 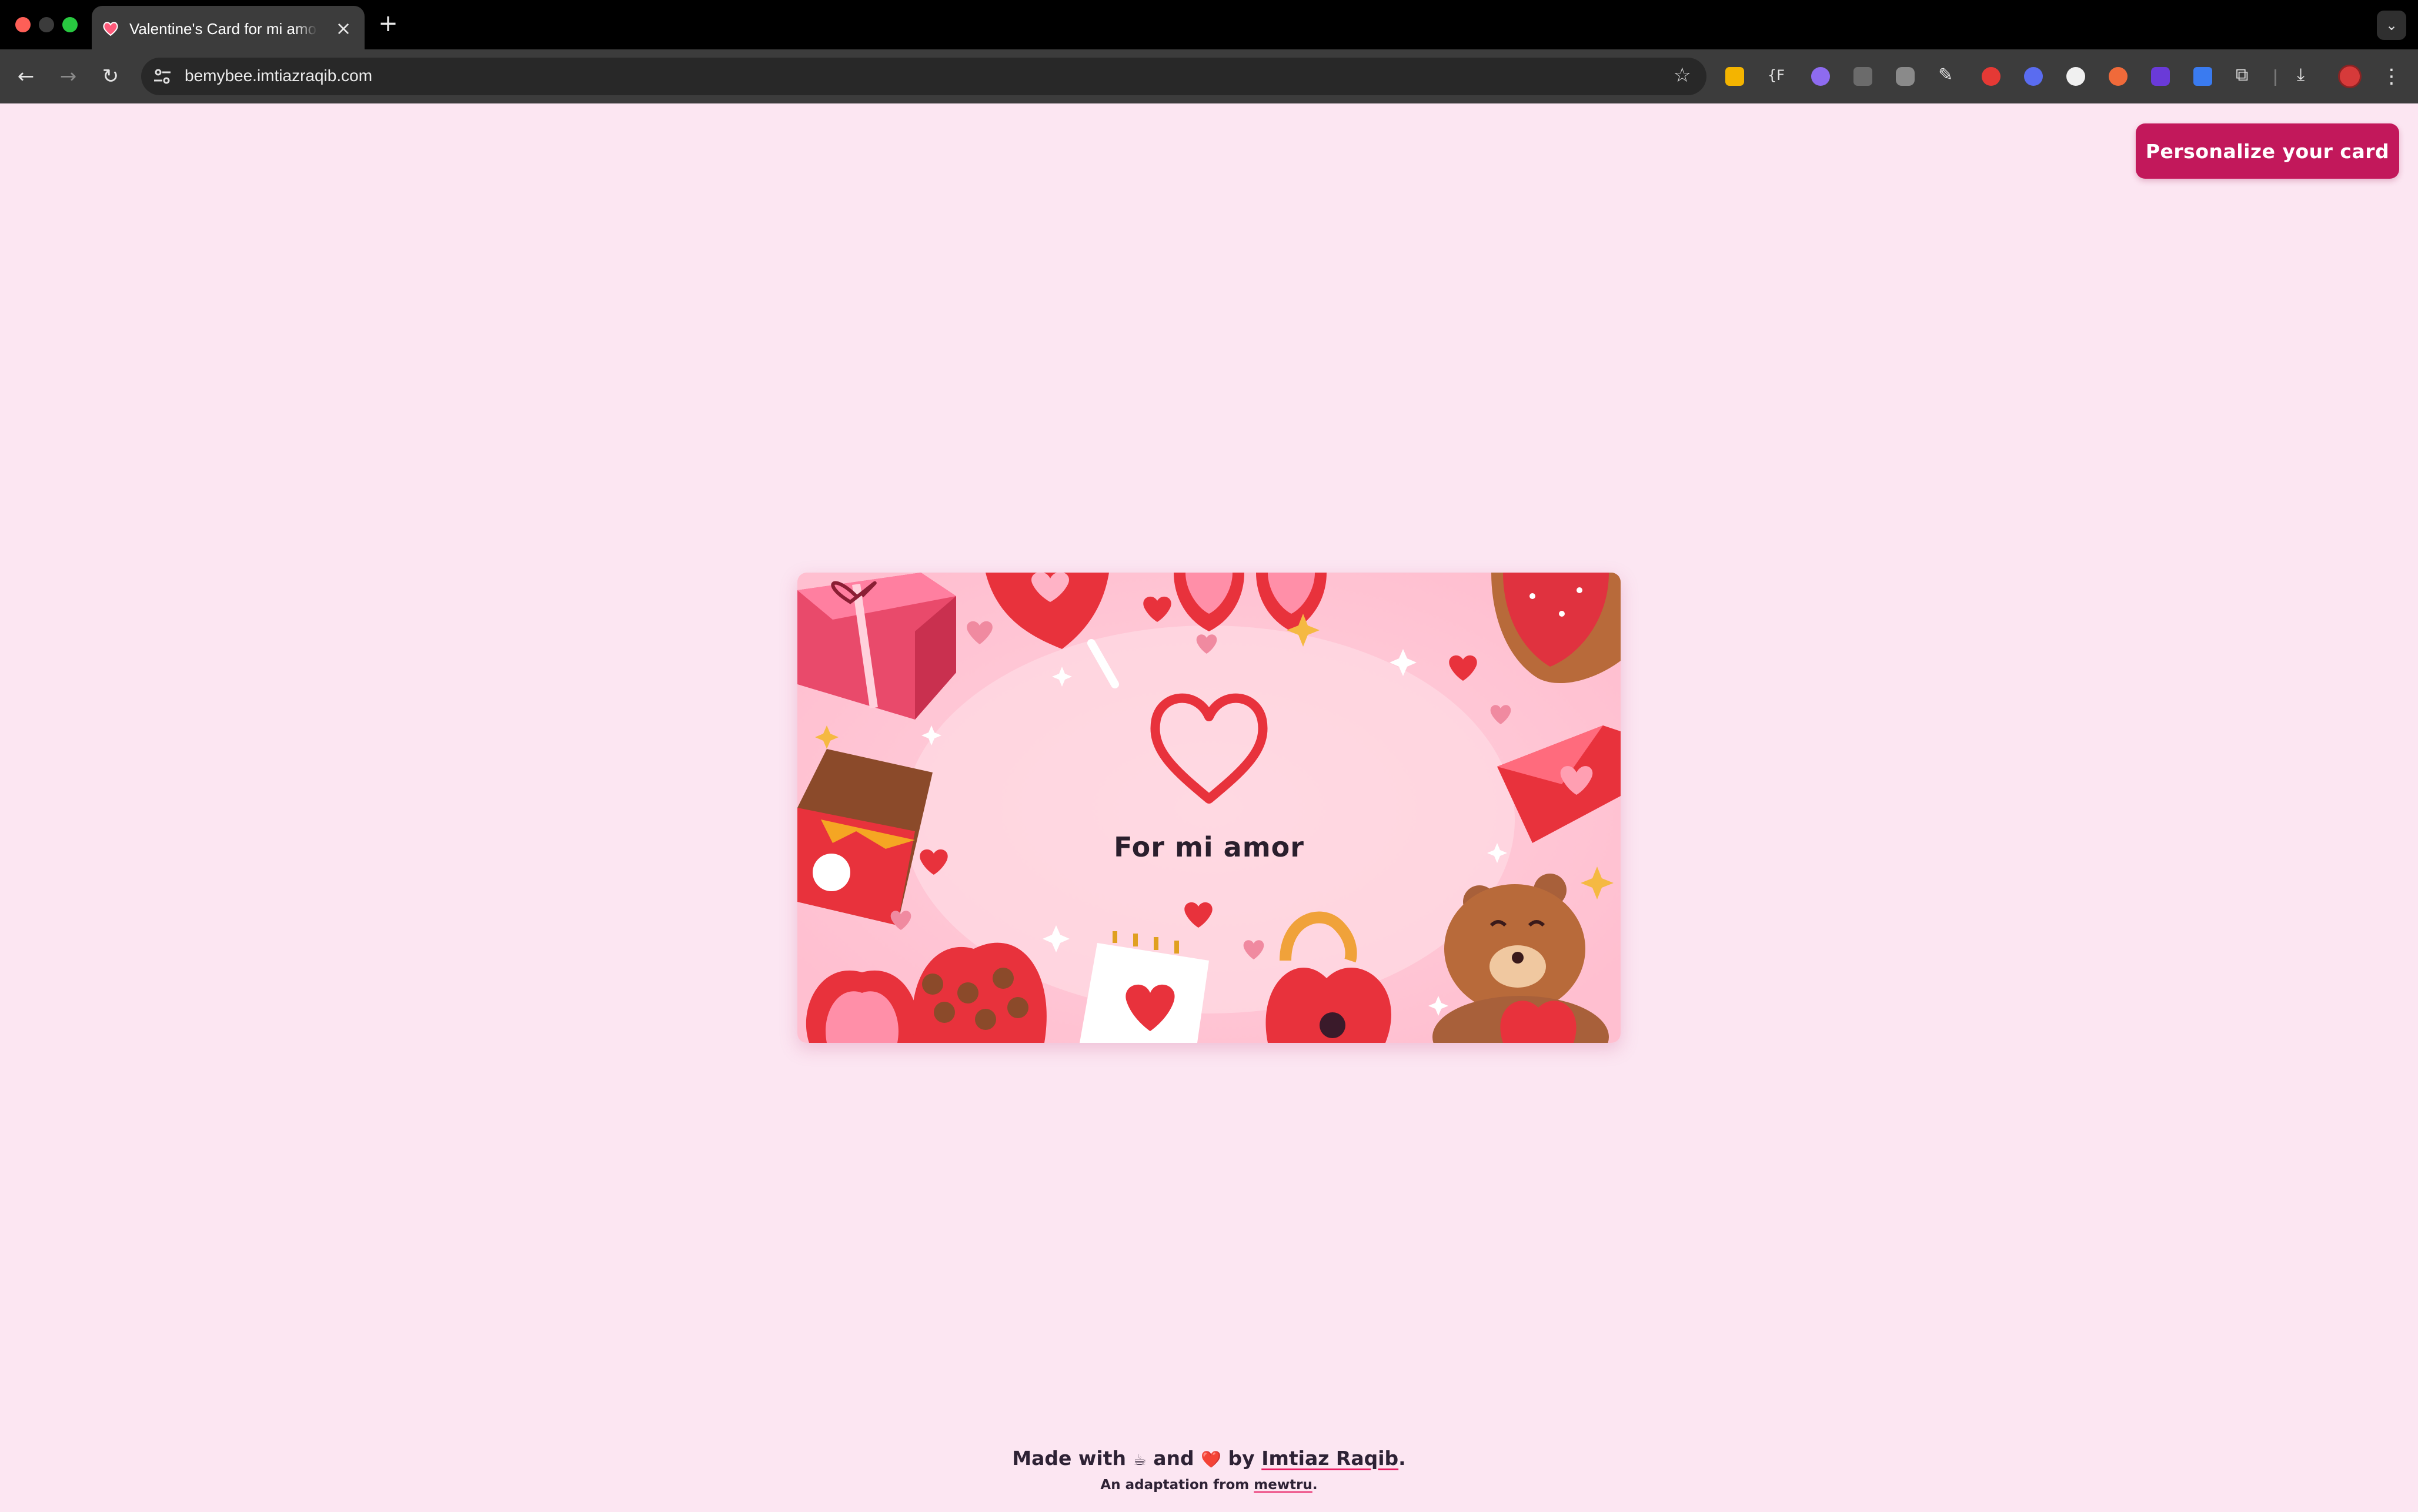 I want to click on eyedropper-extension-icon: ✎, so click(x=1946, y=75).